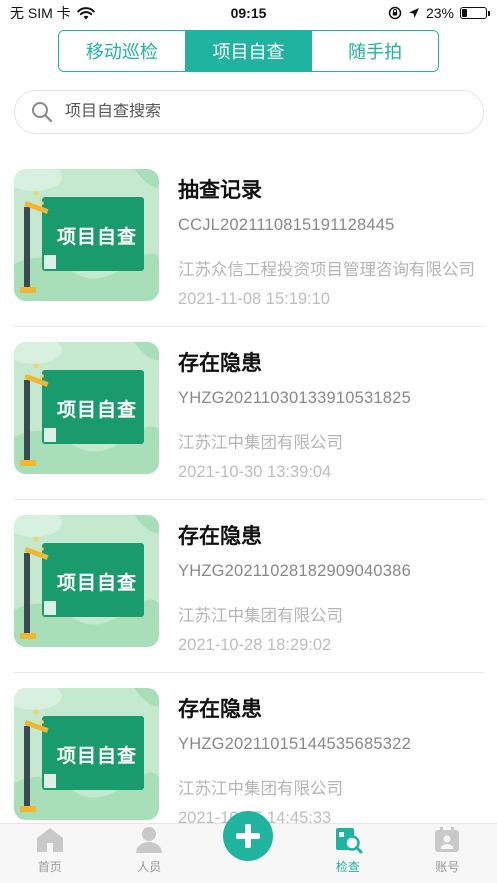 The height and width of the screenshot is (883, 497). Describe the element at coordinates (49, 840) in the screenshot. I see `home-icon` at that location.